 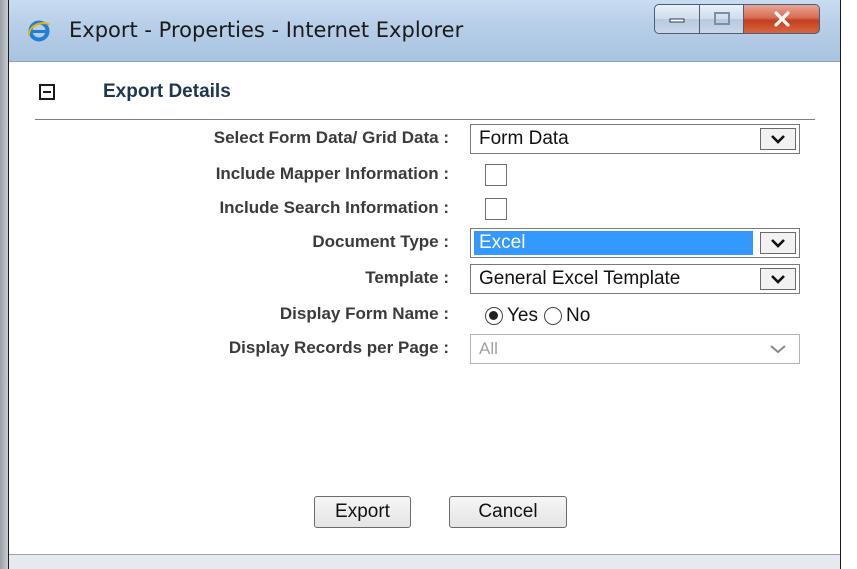 I want to click on display-form-name-no-radio, so click(x=553, y=316).